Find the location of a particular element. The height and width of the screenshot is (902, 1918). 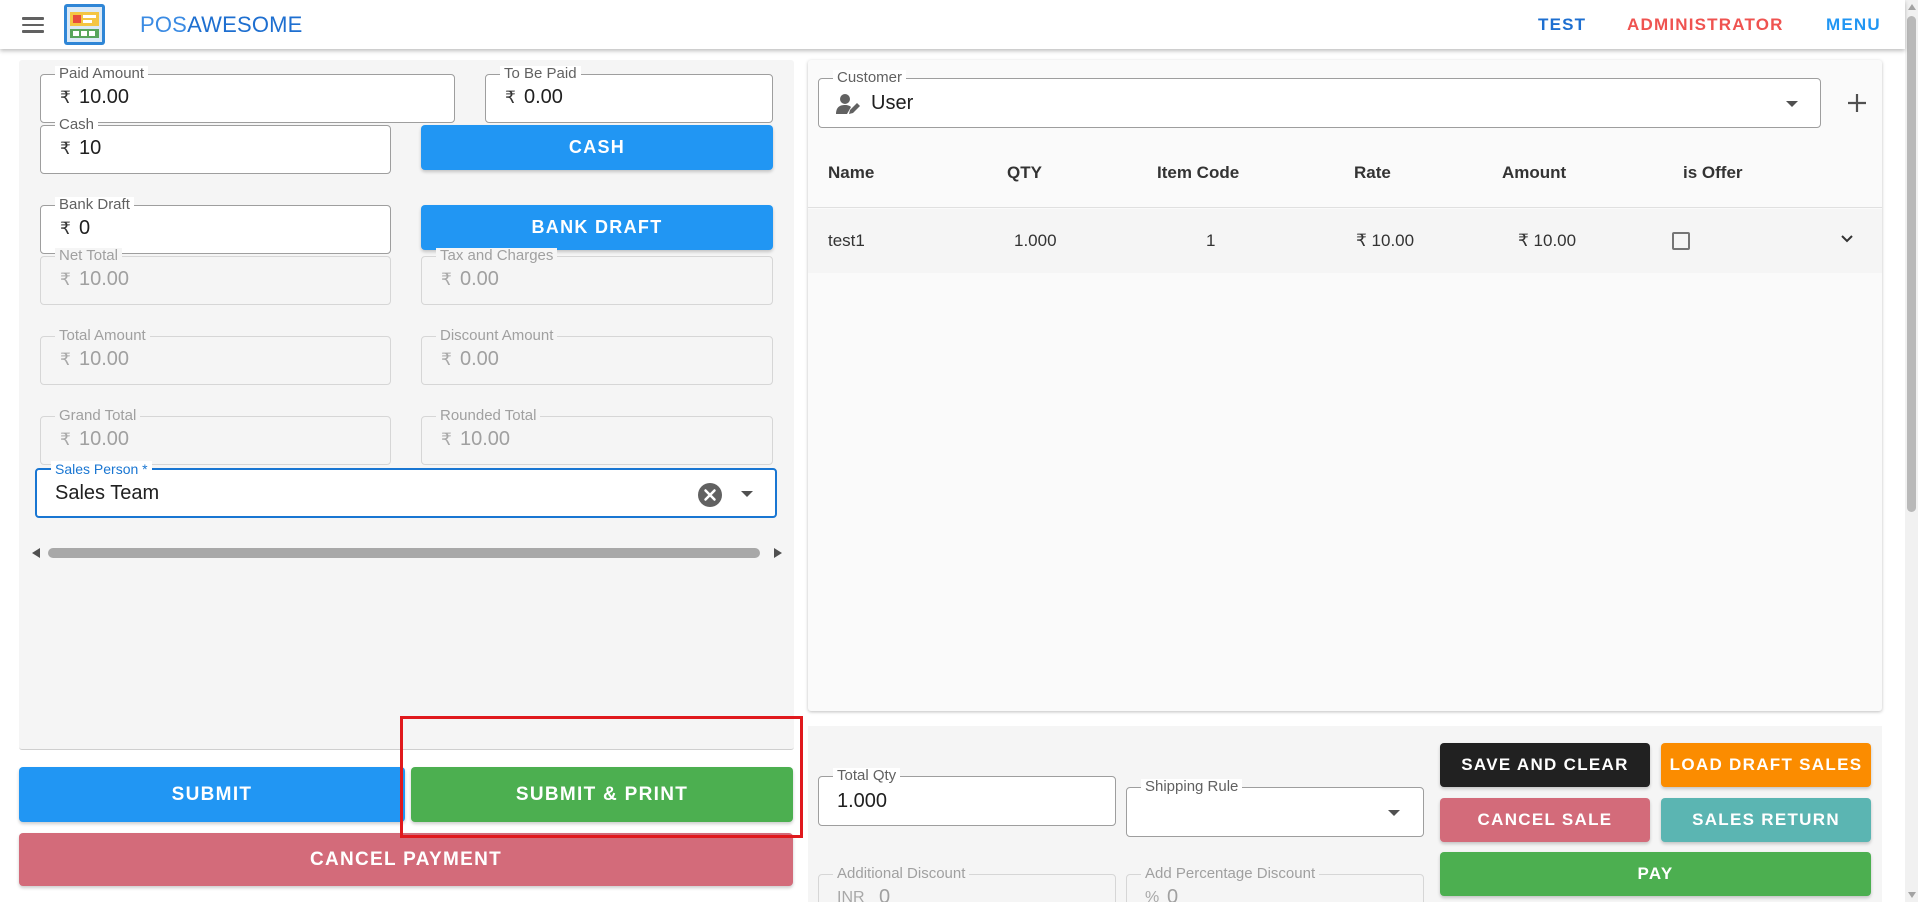

app-bar: POSAWESOME TEST ADMINISTRATOR MENU is located at coordinates (952, 24).